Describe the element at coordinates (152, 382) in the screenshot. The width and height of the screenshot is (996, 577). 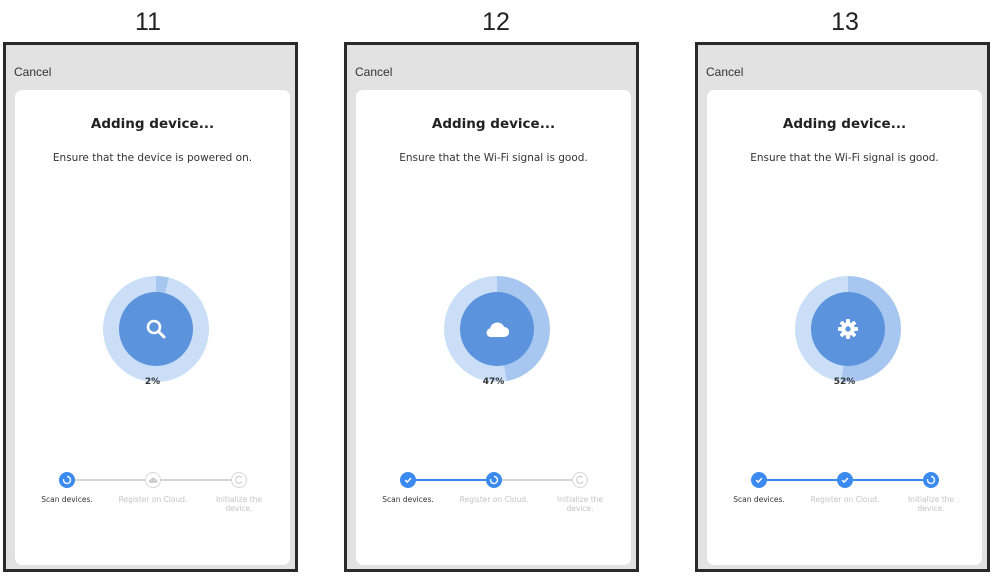
I see `progress-percent: 2%` at that location.